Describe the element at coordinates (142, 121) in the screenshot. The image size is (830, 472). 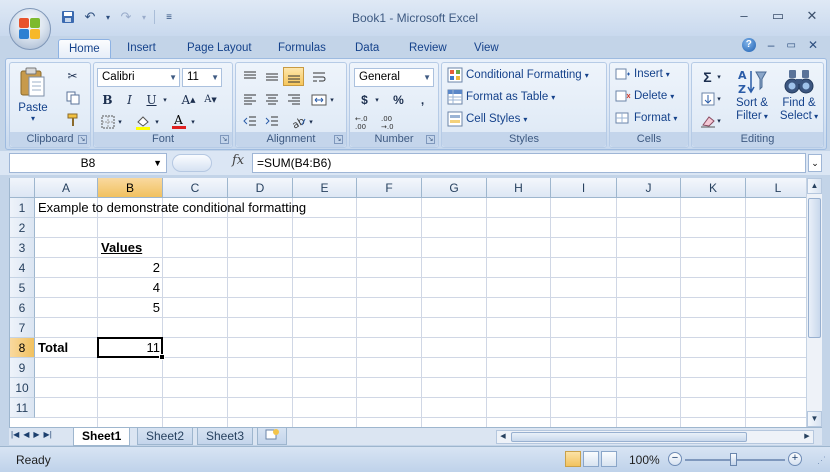
I see `fill-color-icon` at that location.